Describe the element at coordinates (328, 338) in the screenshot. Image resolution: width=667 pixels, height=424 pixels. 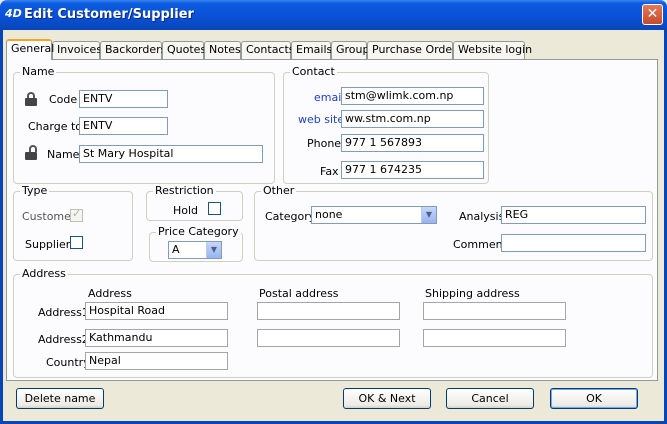
I see `postal-address2-field` at that location.